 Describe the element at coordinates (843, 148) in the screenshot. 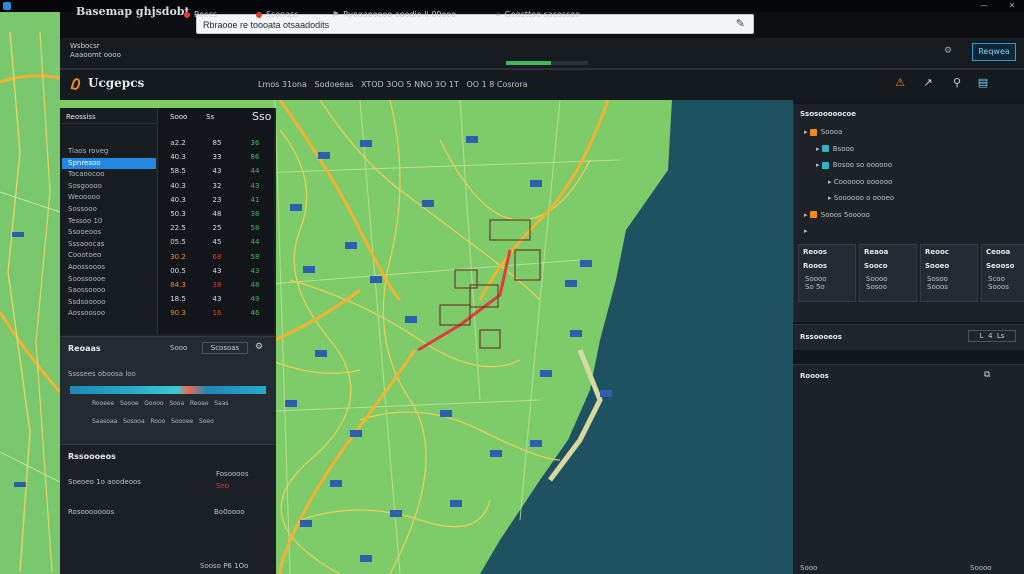

I see `layer-tree-label: Bsooo` at that location.